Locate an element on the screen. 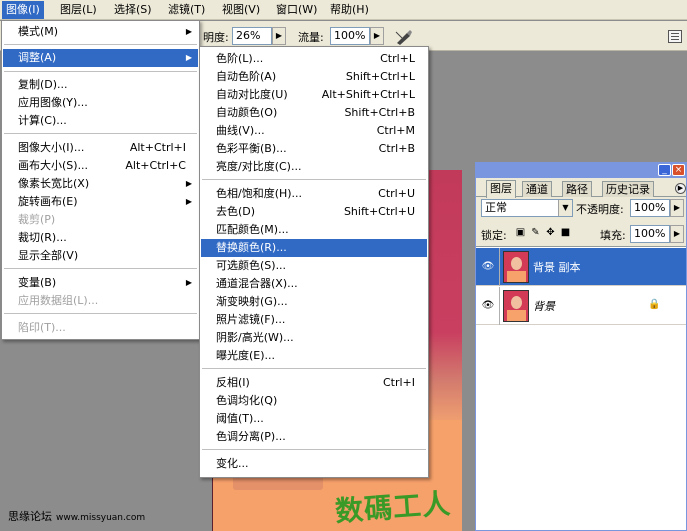  menu-item-shortcut: Ctrl+L is located at coordinates (397, 58).